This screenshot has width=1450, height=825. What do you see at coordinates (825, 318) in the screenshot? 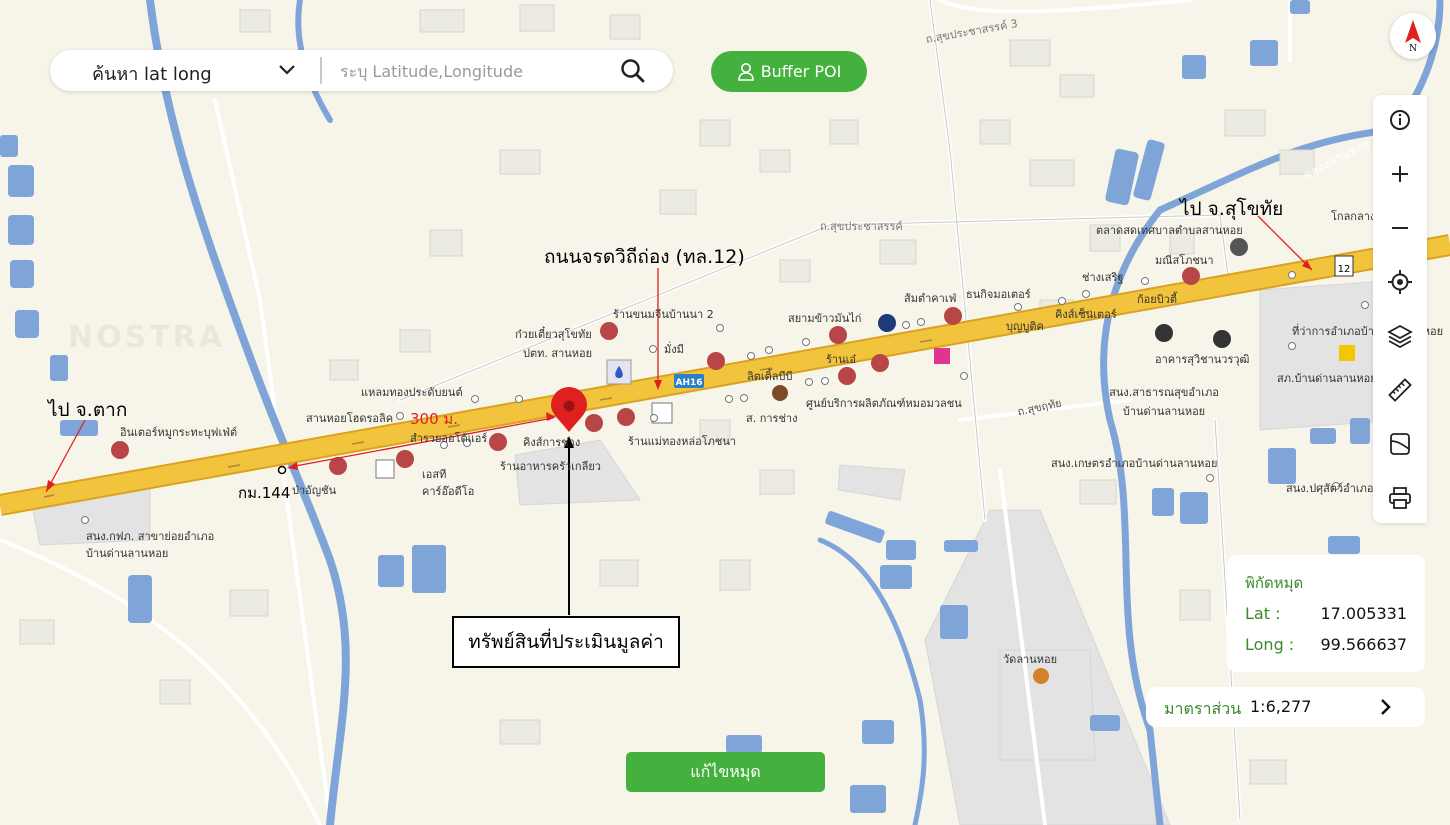
I see `map-label: สยามข้าวมันไก่` at bounding box center [825, 318].